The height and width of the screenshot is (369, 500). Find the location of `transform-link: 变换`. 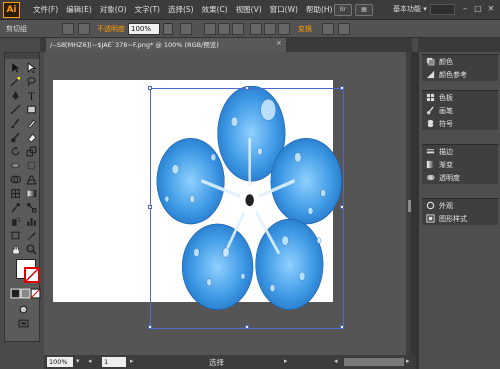

transform-link: 变换 is located at coordinates (305, 29).